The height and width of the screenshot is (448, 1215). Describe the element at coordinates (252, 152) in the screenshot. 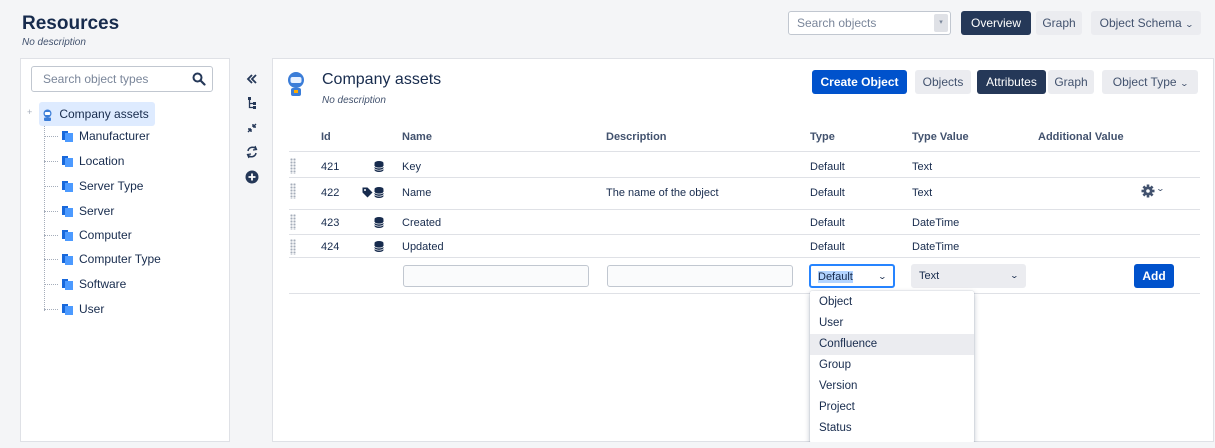

I see `refresh-icon` at that location.